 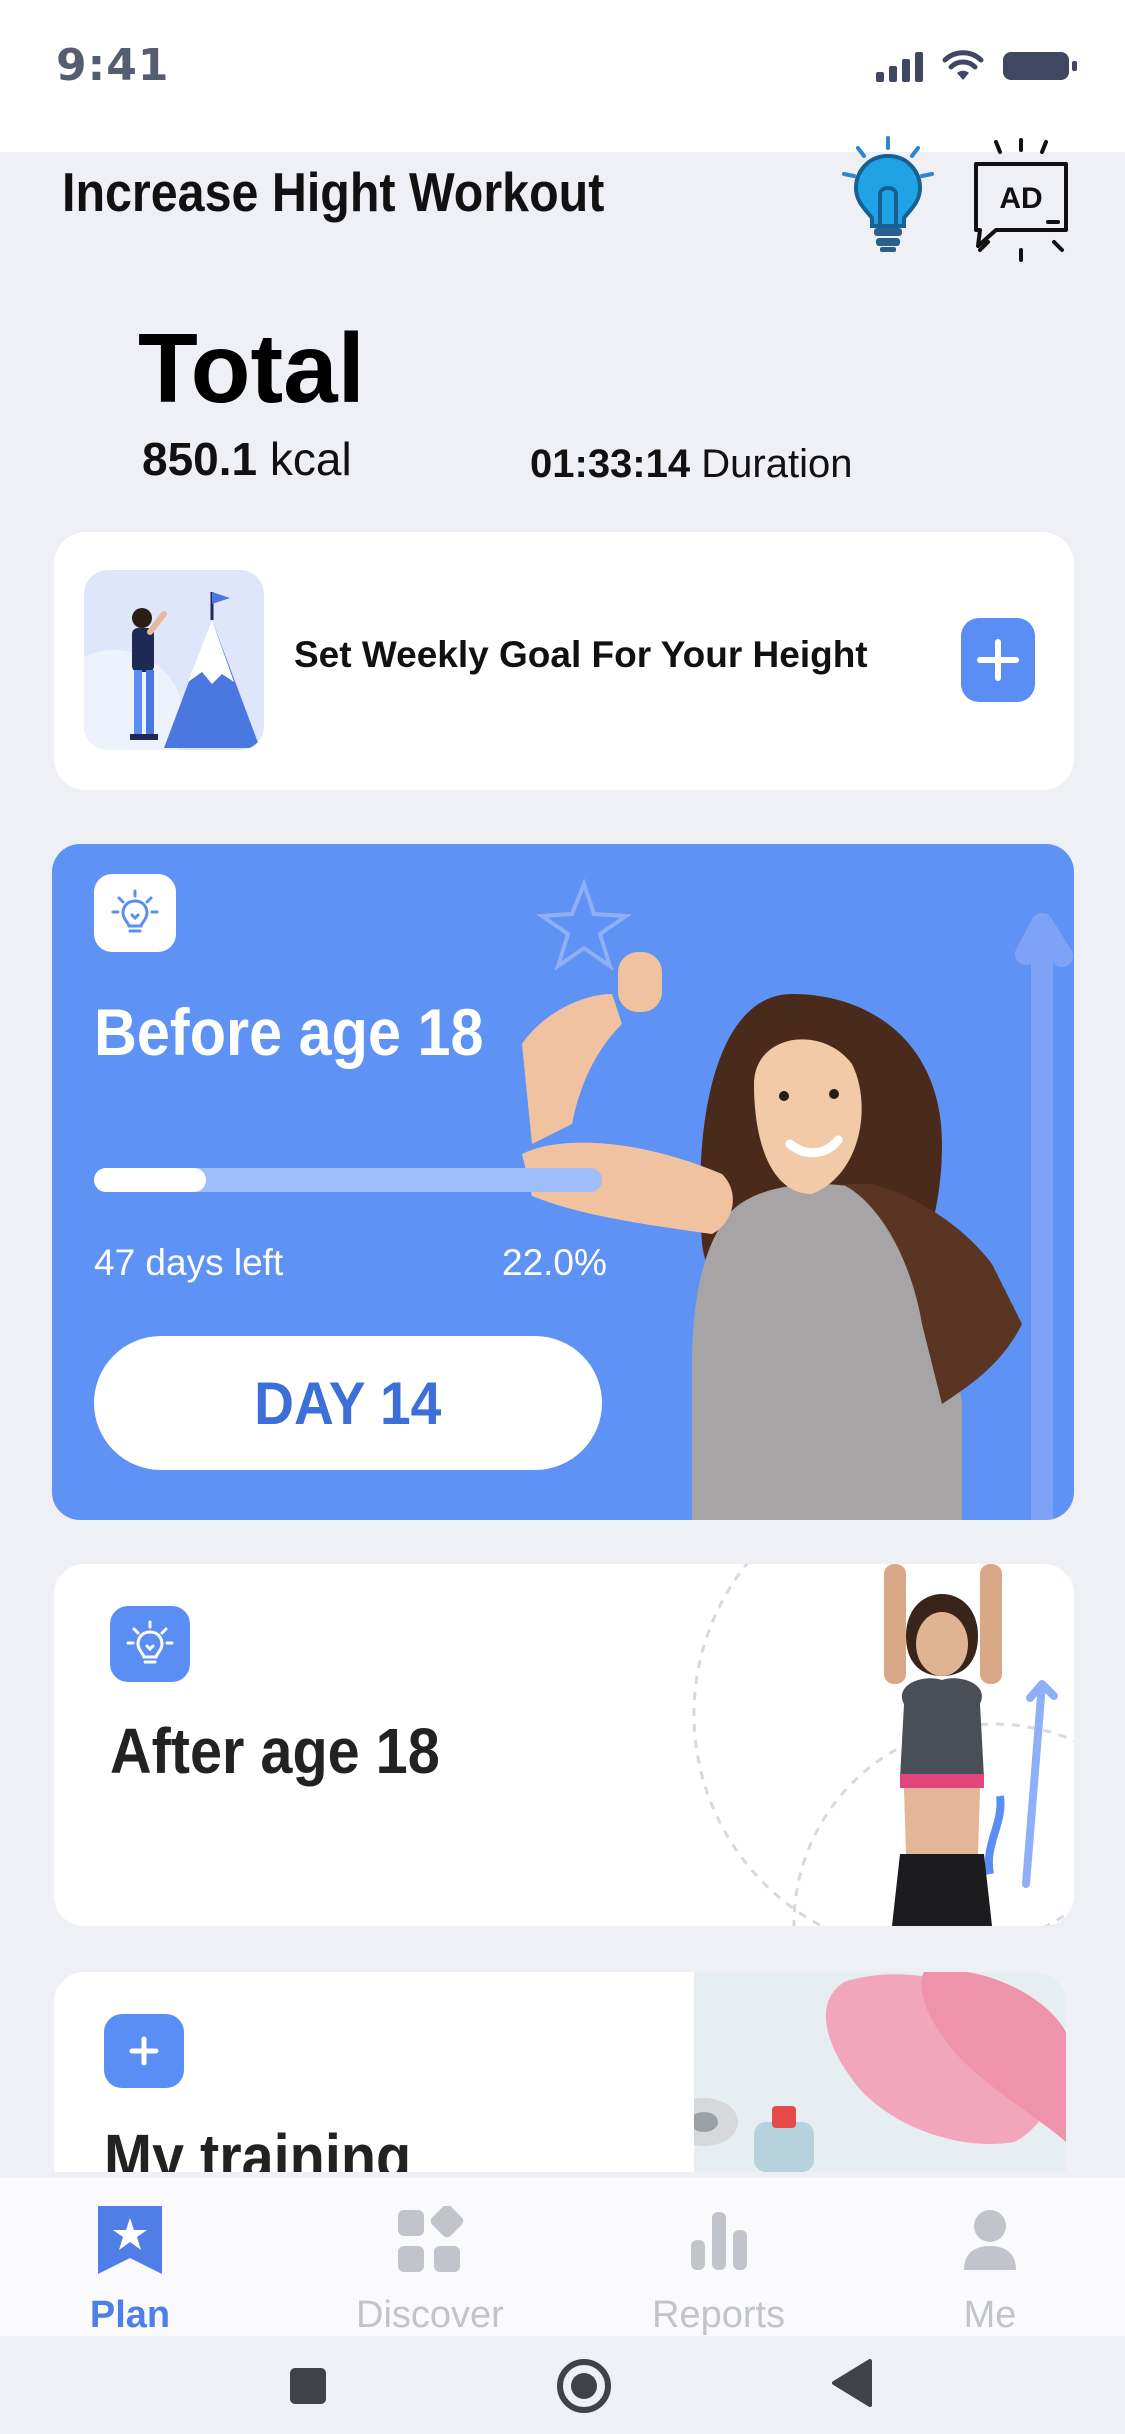 I want to click on progress-percent-label: 22.0%, so click(x=554, y=1262).